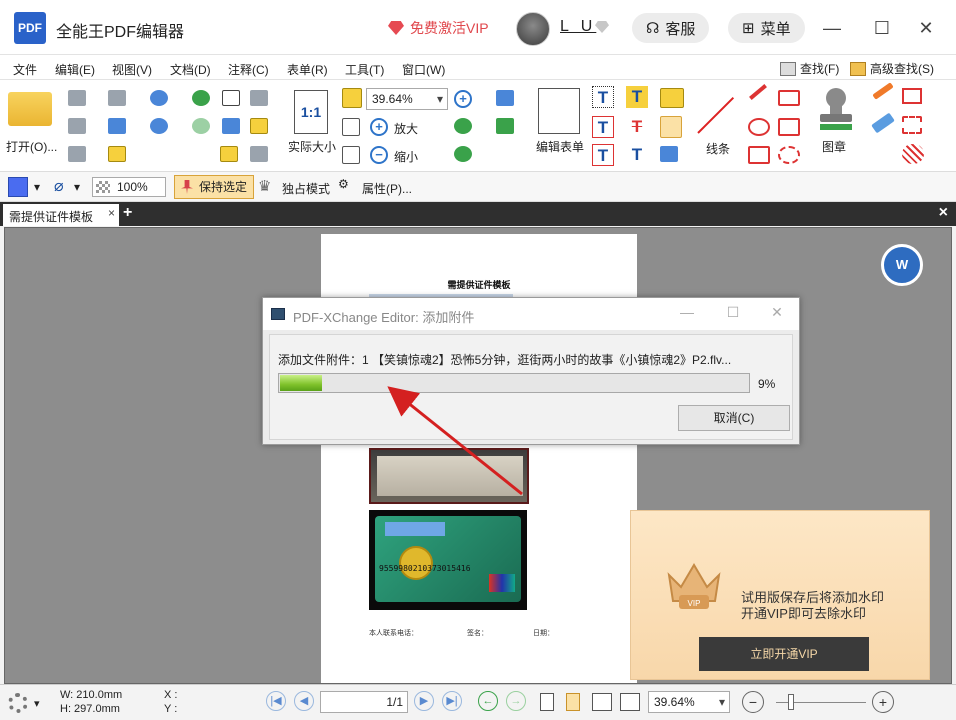  What do you see at coordinates (716, 115) in the screenshot?
I see `line-tool-icon` at bounding box center [716, 115].